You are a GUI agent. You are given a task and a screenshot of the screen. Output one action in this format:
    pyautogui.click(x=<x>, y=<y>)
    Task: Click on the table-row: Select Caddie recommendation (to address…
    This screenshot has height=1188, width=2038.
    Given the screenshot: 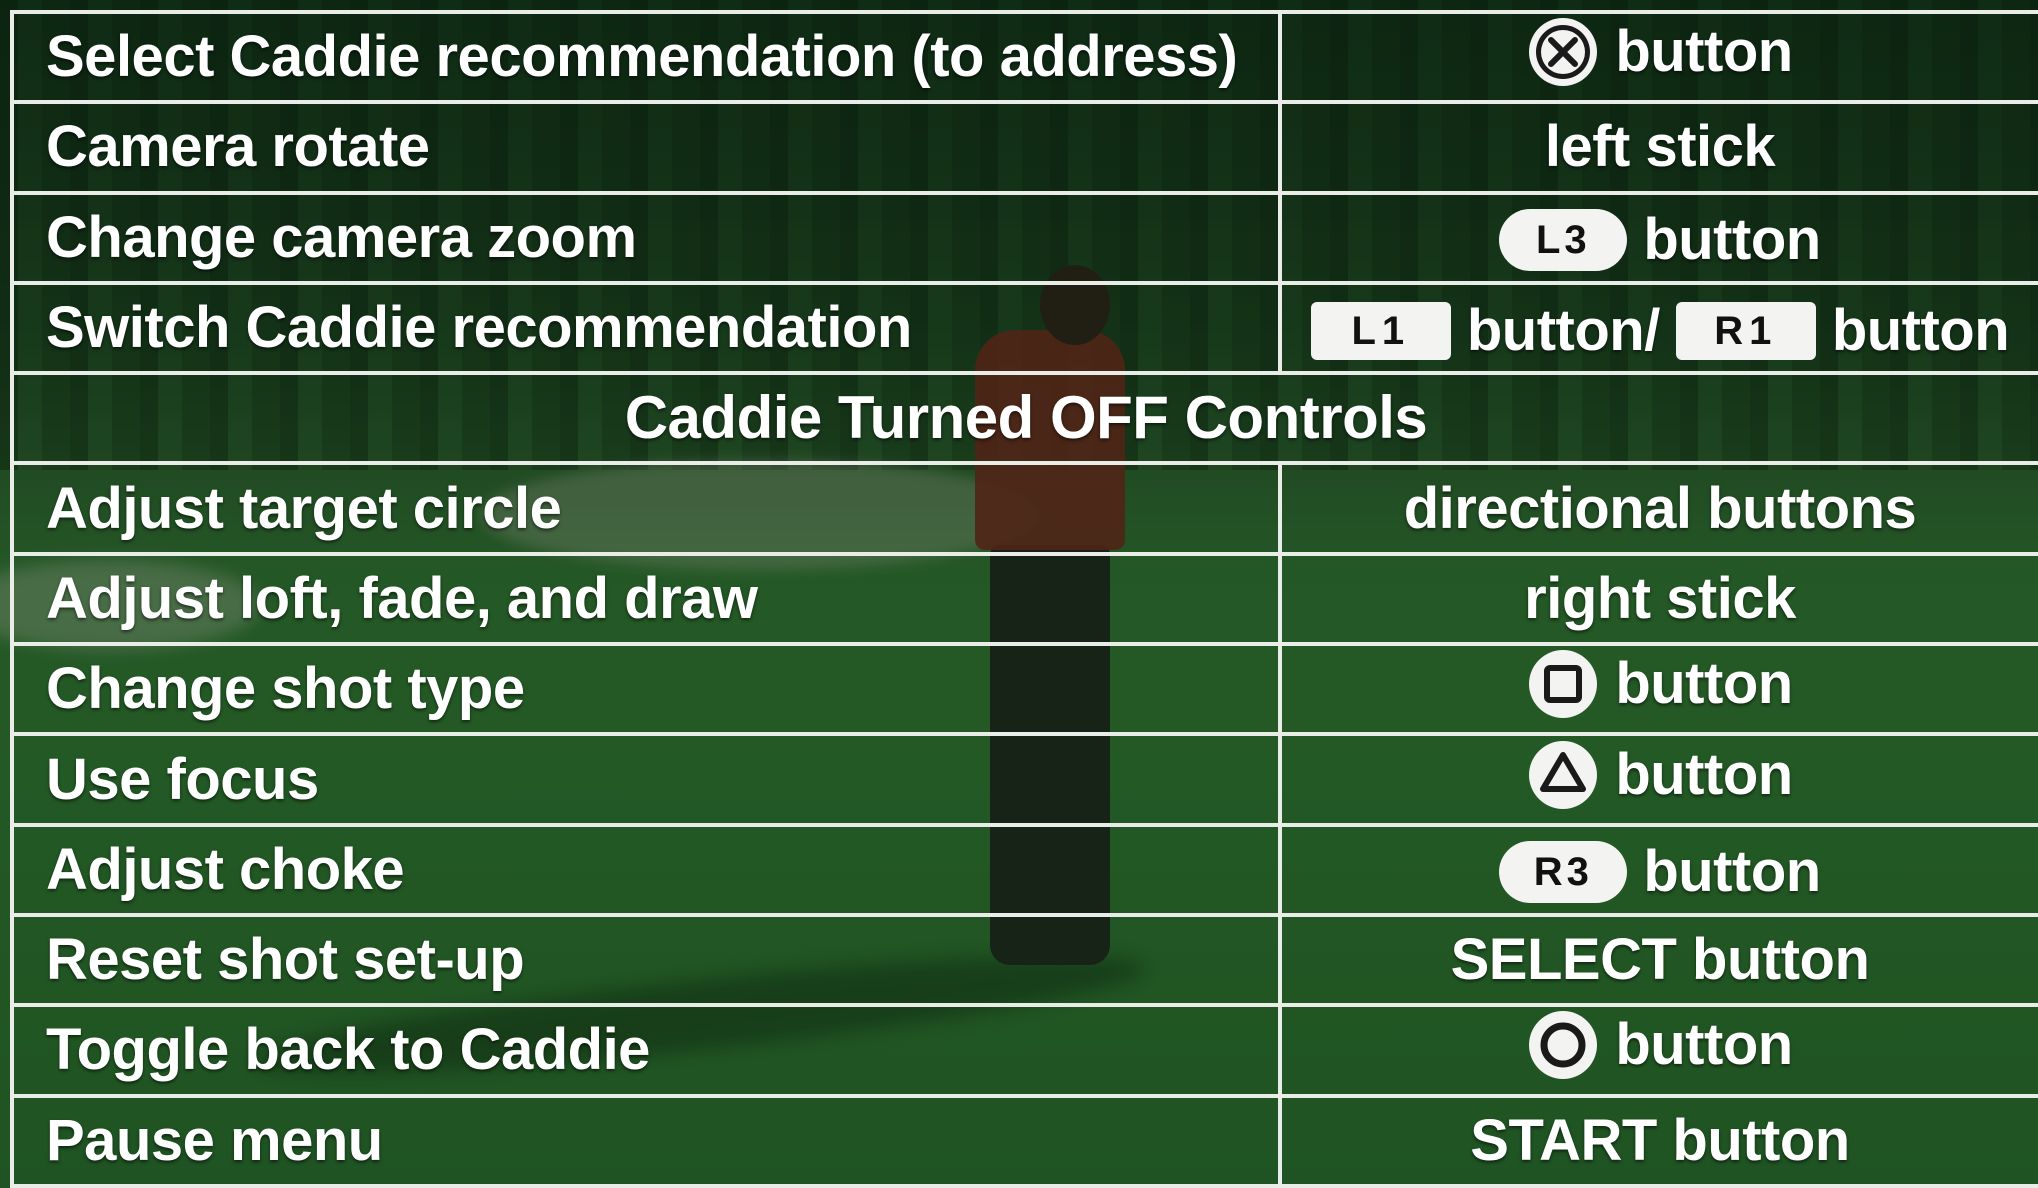 What is the action you would take?
    pyautogui.click(x=1024, y=57)
    